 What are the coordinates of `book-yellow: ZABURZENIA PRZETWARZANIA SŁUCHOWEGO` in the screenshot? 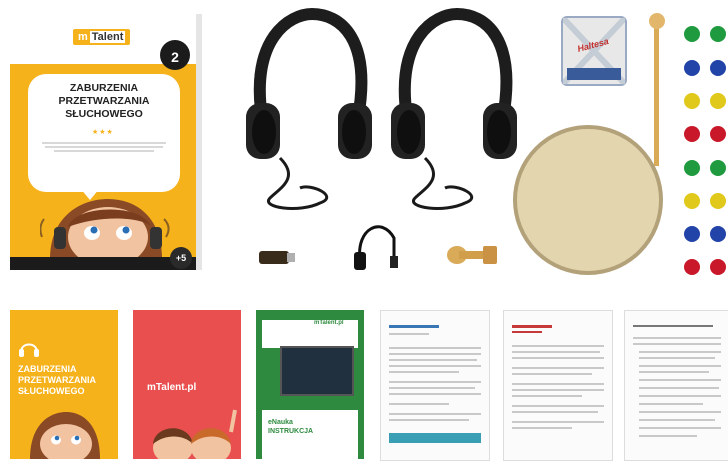 It's located at (64, 384).